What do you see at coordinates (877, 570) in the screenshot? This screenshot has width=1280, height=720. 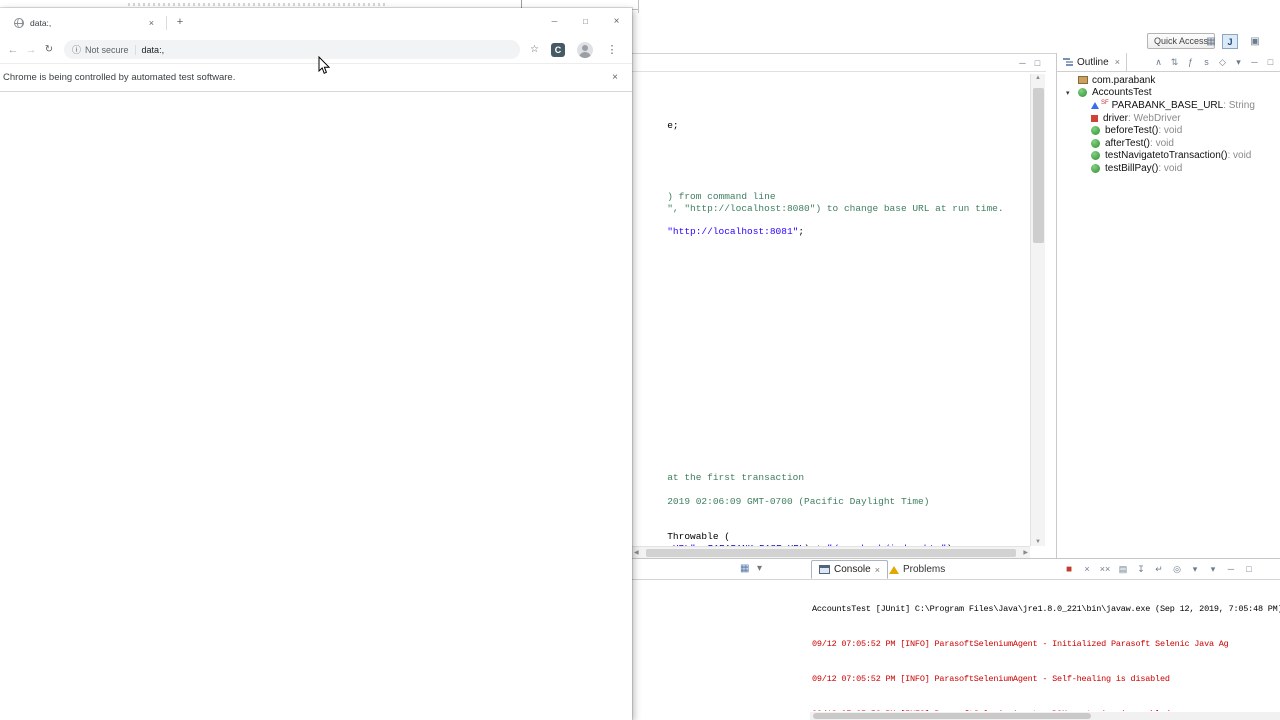 I see `console-tab-close-icon: ×` at bounding box center [877, 570].